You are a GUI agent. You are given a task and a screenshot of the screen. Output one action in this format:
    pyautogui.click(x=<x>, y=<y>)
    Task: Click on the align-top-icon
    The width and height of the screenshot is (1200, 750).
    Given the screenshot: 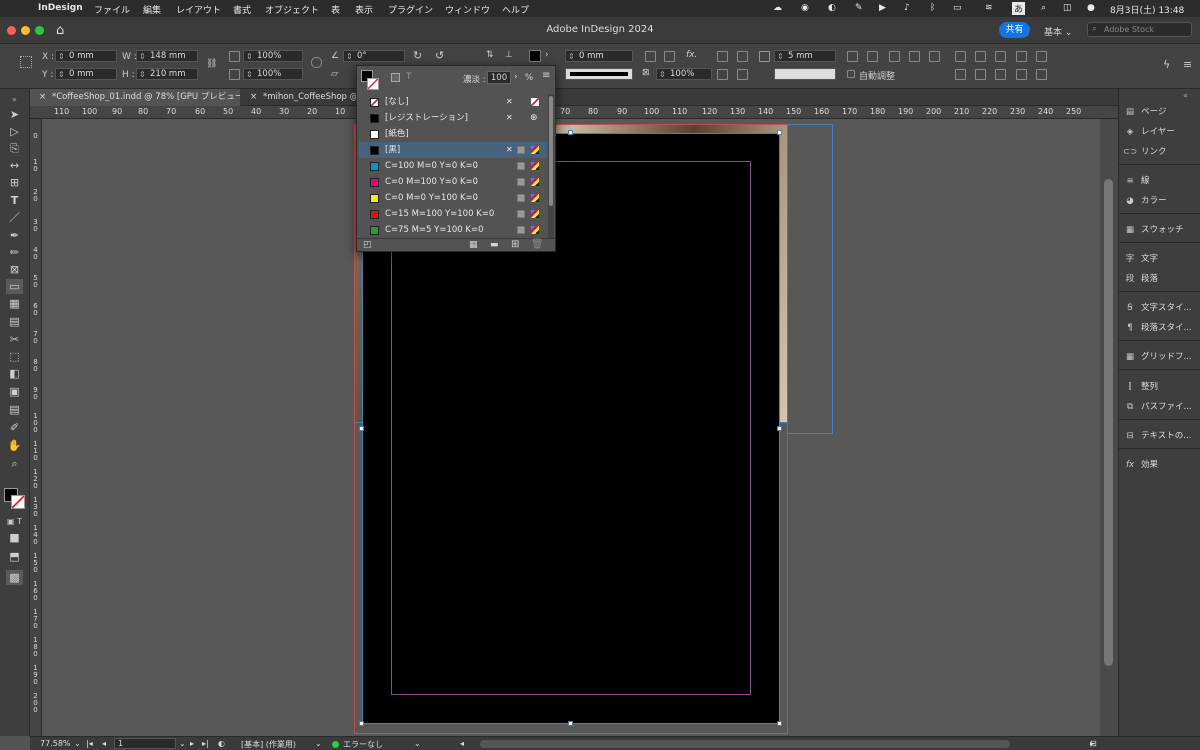 What is the action you would take?
    pyautogui.click(x=914, y=56)
    